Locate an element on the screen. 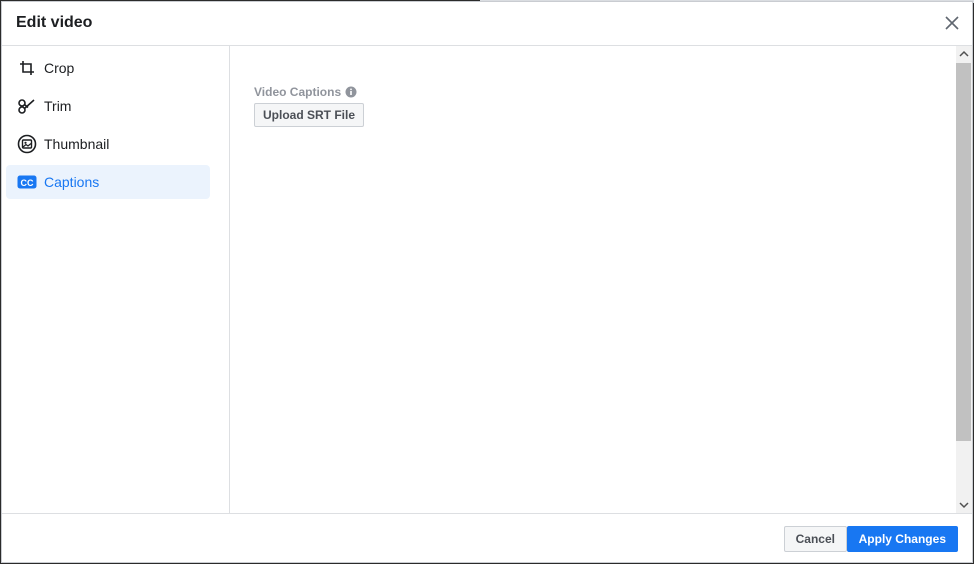 The image size is (974, 564). sidebar-item-trim: Trim is located at coordinates (108, 106).